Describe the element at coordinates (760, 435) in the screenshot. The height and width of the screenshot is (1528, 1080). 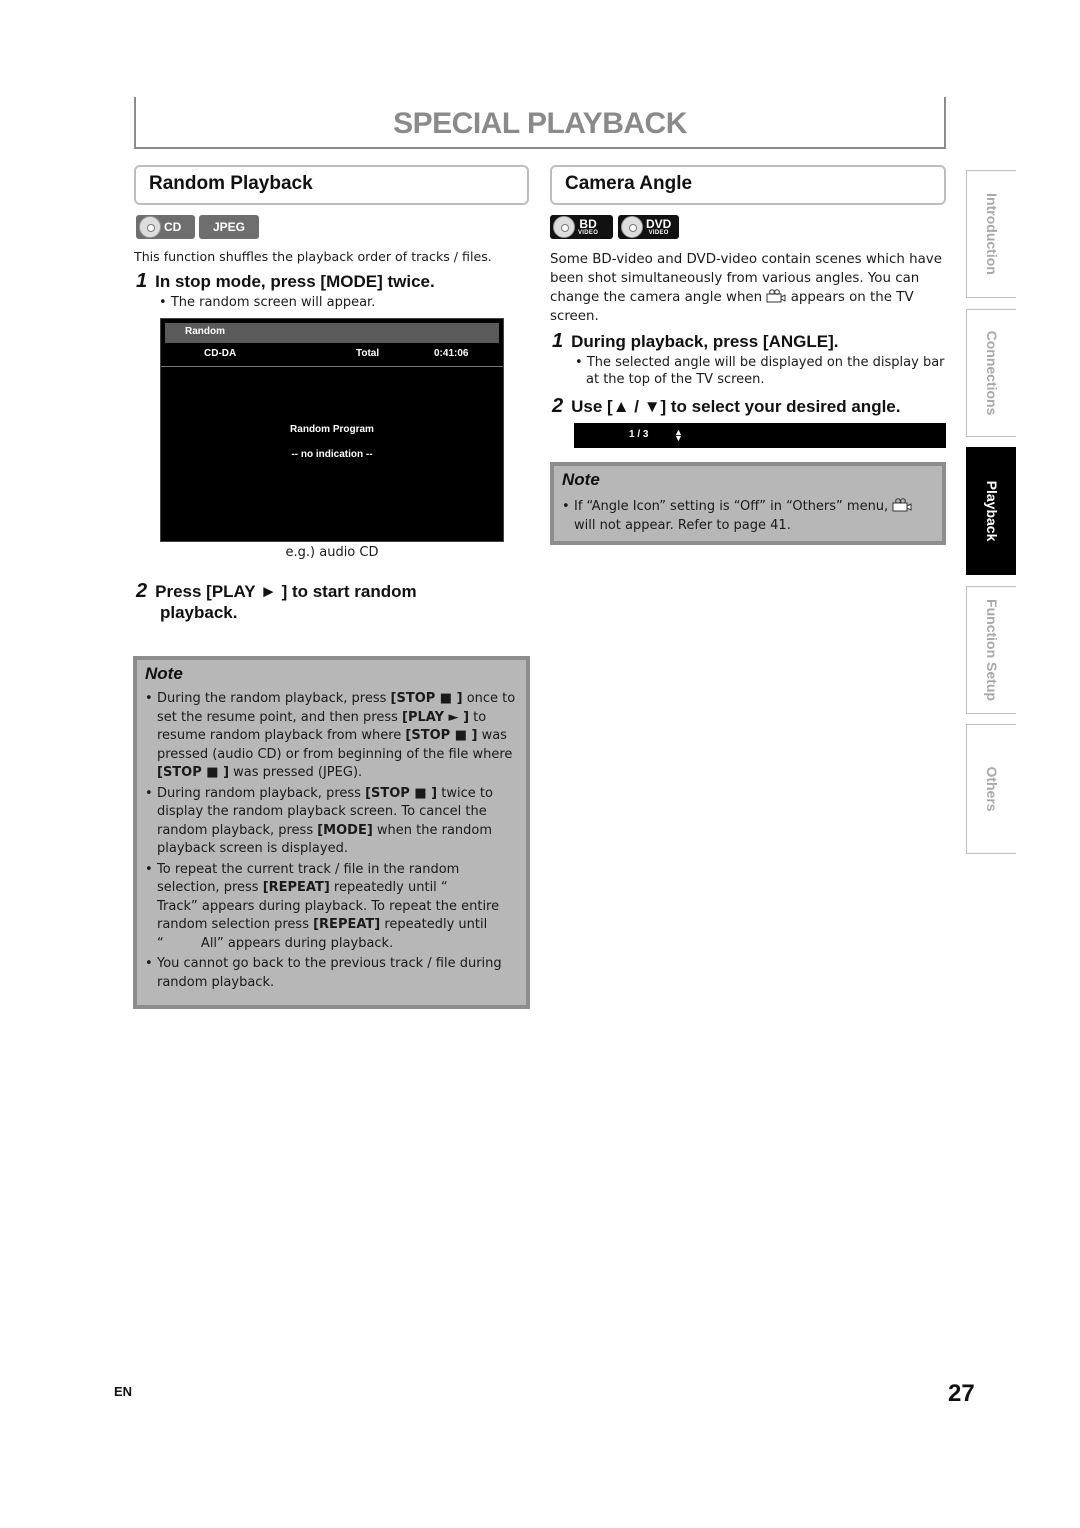
I see `angle-display-bar: 1 / 3 ▲ ▼` at that location.